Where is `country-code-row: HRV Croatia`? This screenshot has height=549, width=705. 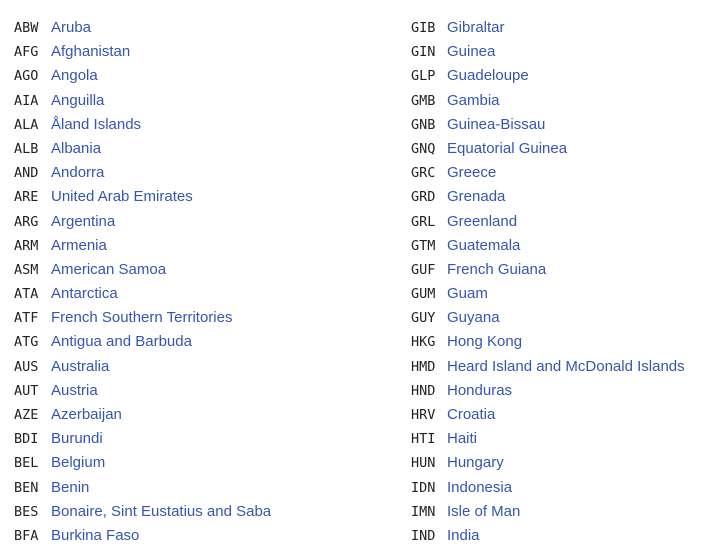 country-code-row: HRV Croatia is located at coordinates (548, 415).